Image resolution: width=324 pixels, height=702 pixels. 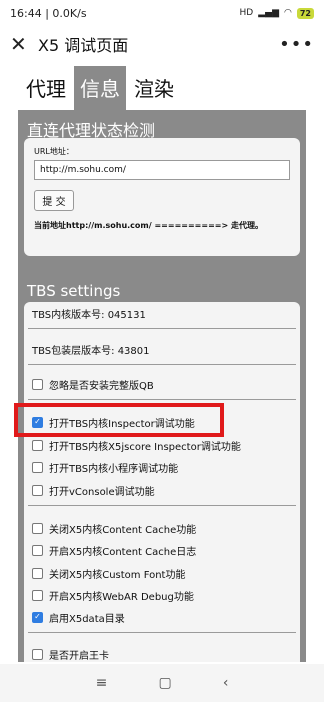 What do you see at coordinates (54, 151) in the screenshot?
I see `url-label: URL地址：` at bounding box center [54, 151].